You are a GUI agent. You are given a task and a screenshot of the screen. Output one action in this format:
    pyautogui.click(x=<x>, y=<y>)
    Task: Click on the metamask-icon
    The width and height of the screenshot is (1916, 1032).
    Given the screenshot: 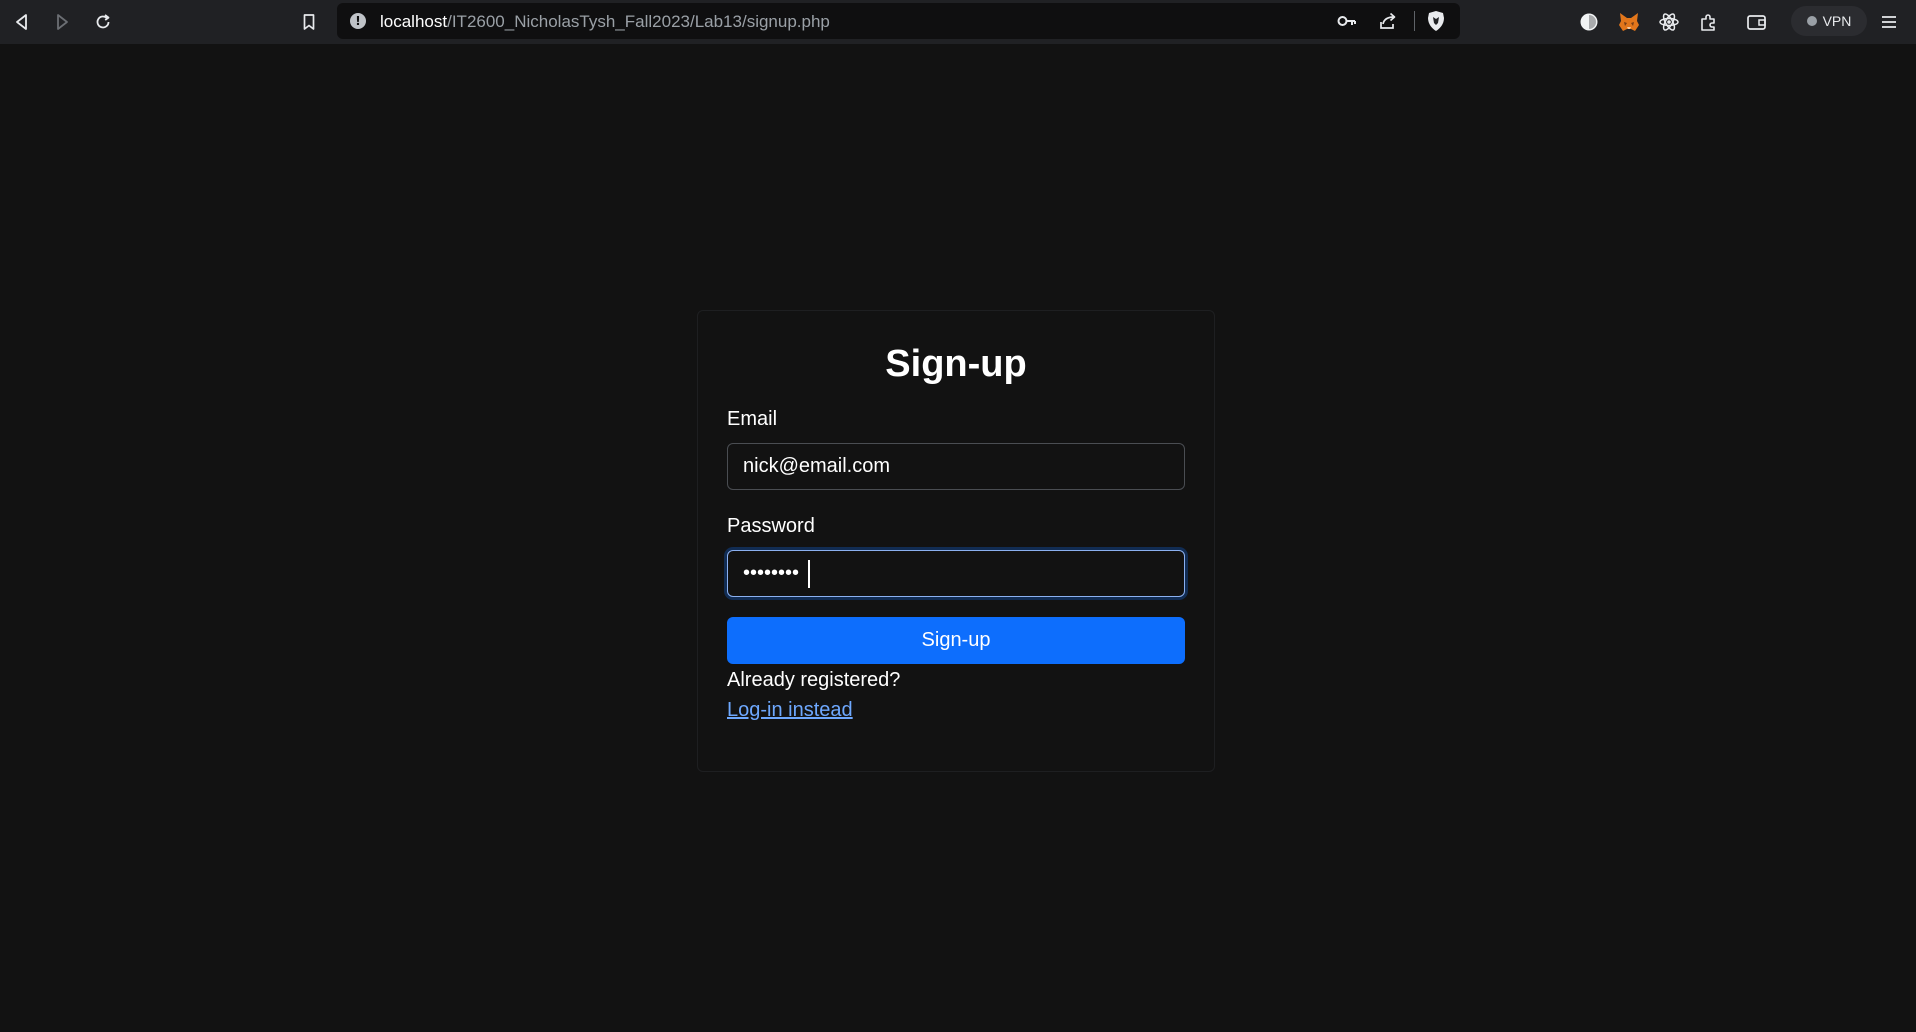 What is the action you would take?
    pyautogui.click(x=1629, y=22)
    